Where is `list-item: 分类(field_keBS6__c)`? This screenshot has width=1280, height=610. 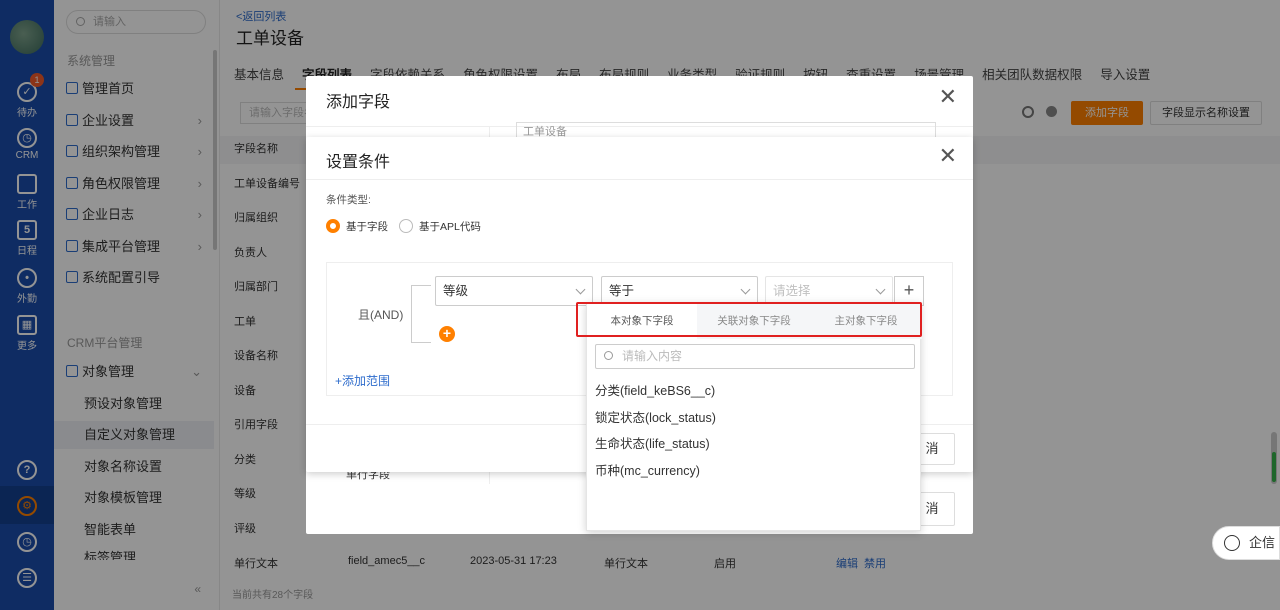
list-item: 分类(field_keBS6__c) is located at coordinates (655, 391).